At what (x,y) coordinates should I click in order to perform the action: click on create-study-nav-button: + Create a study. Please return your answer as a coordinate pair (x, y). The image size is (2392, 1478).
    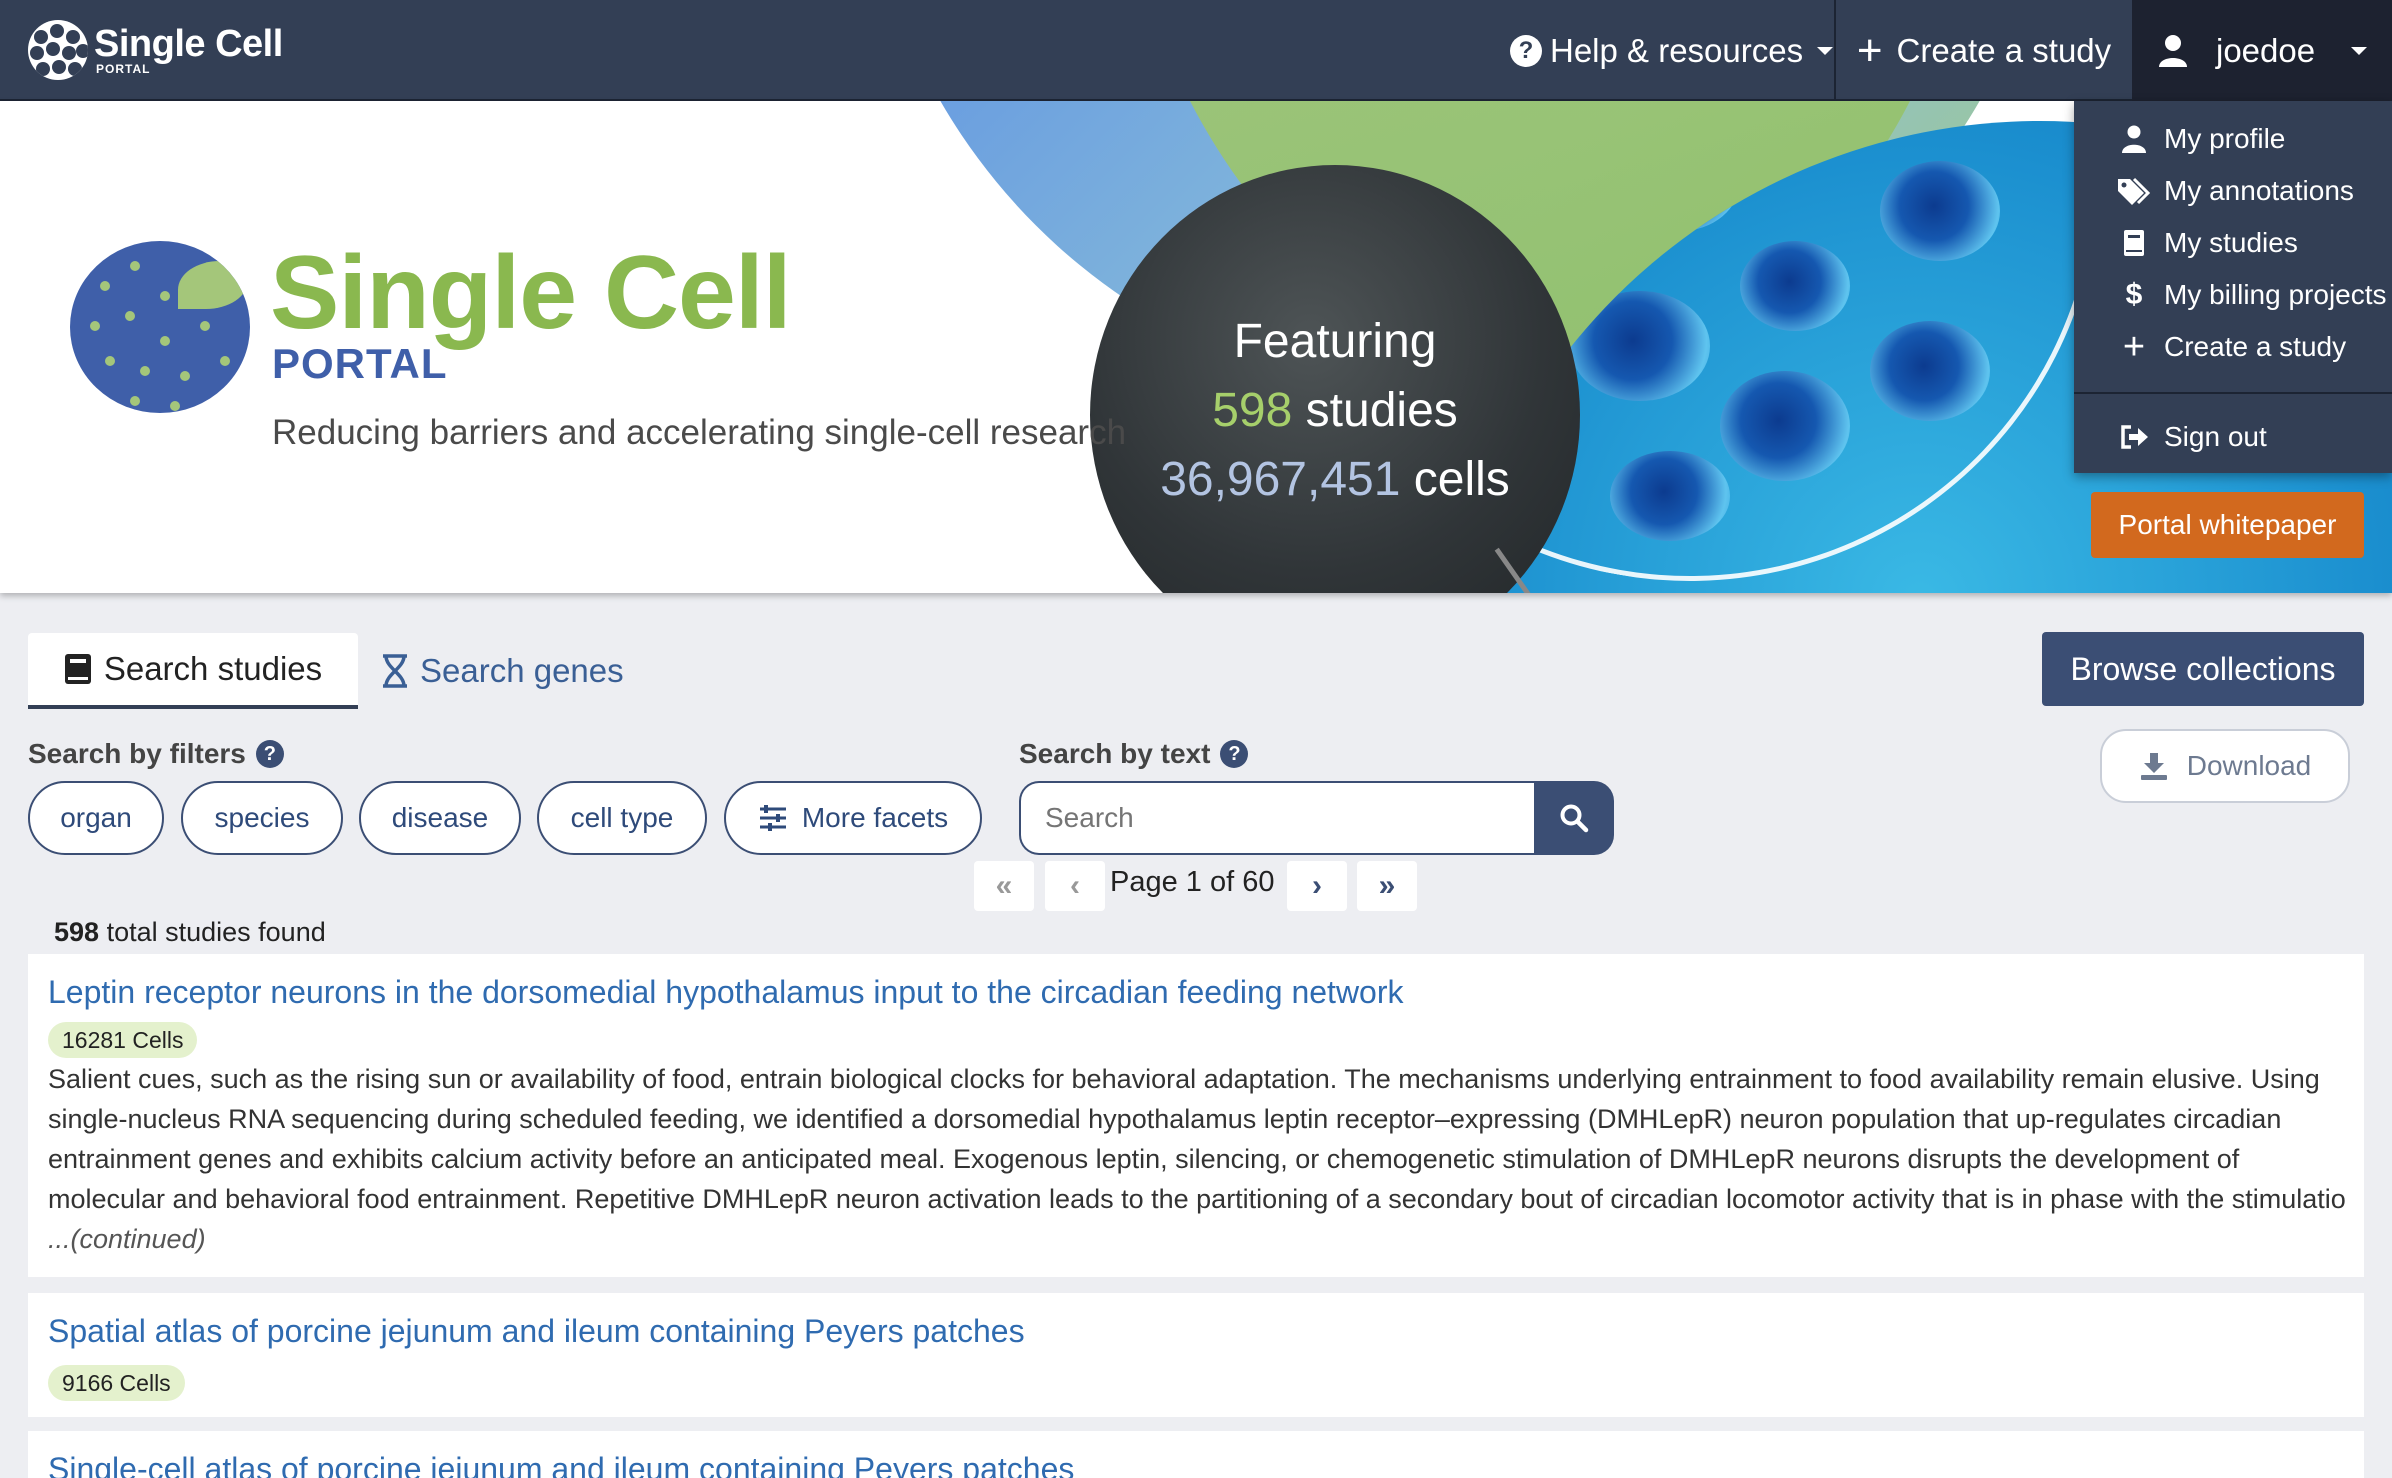
    Looking at the image, I should click on (1983, 50).